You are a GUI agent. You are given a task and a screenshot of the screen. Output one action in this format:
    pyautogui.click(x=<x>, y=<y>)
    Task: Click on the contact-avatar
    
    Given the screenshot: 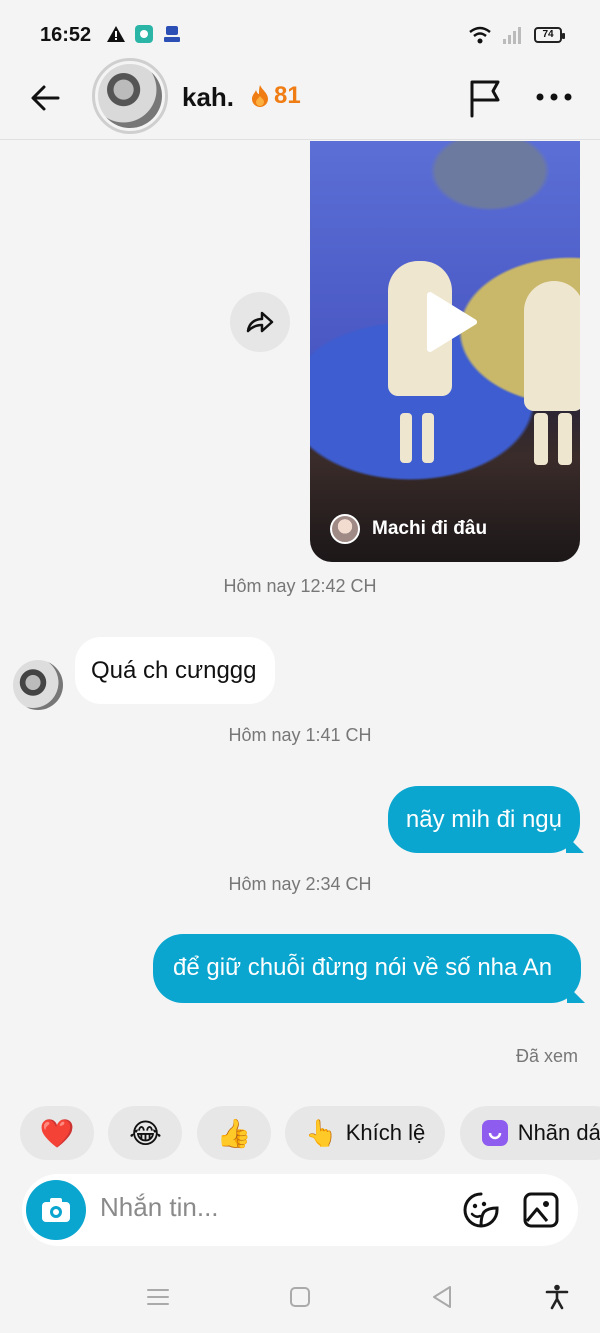 What is the action you would take?
    pyautogui.click(x=130, y=96)
    